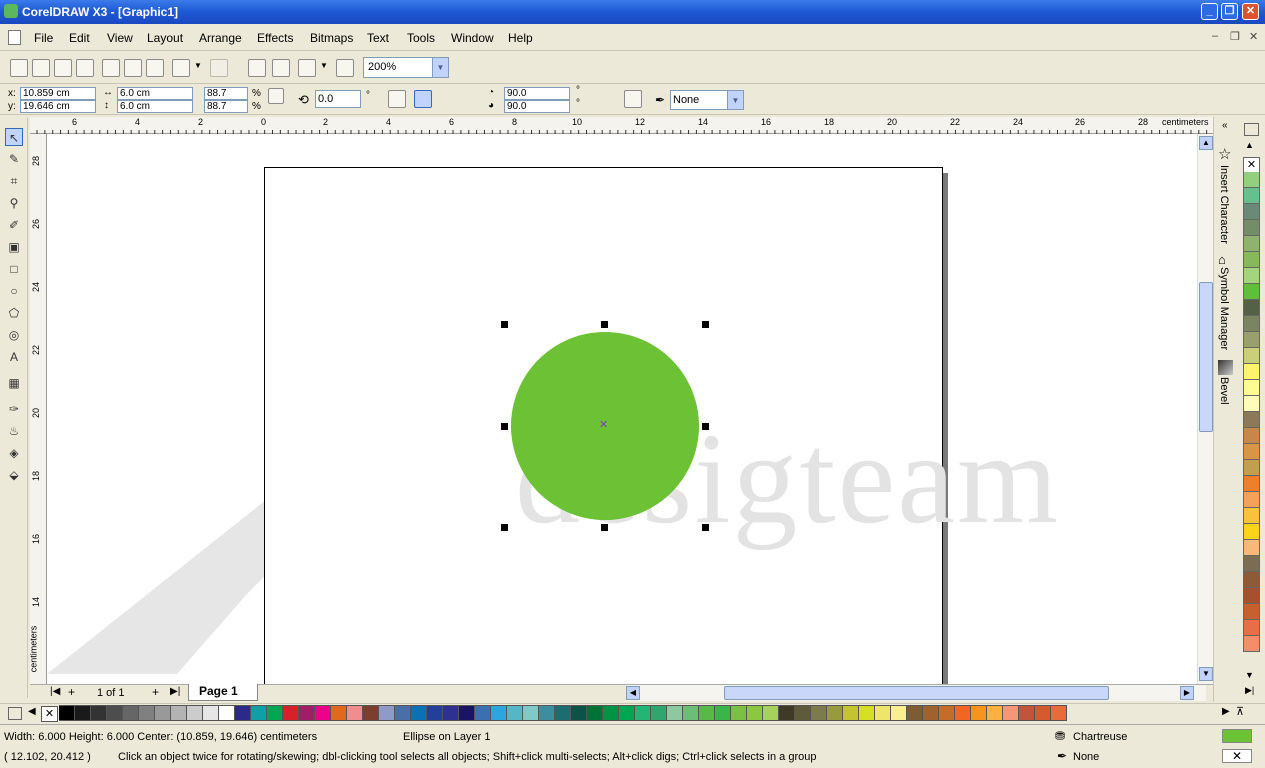  I want to click on scroll-left-icon: ◀, so click(633, 693).